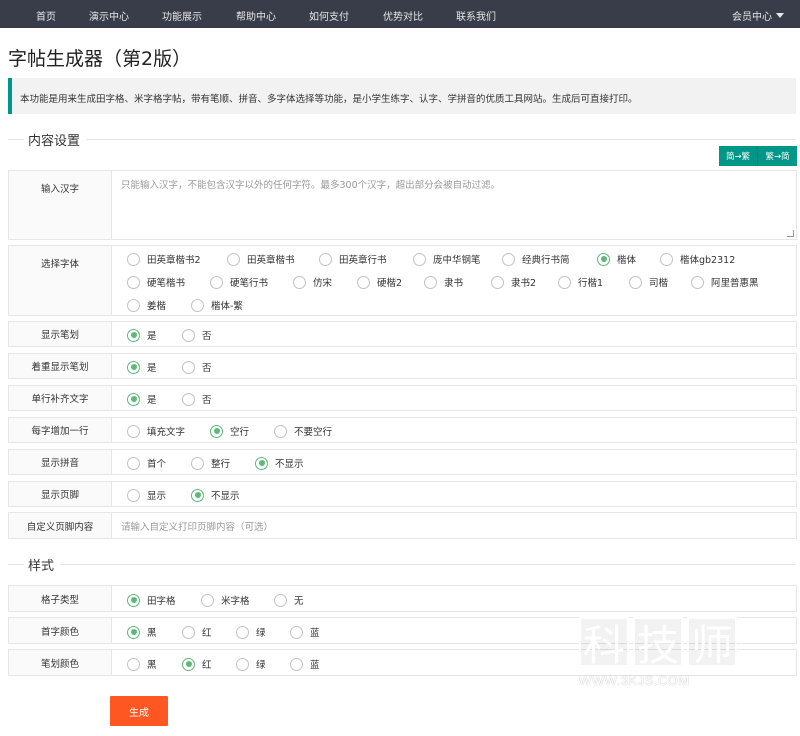 The width and height of the screenshot is (800, 736). What do you see at coordinates (289, 600) in the screenshot?
I see `grid-type-none: 无` at bounding box center [289, 600].